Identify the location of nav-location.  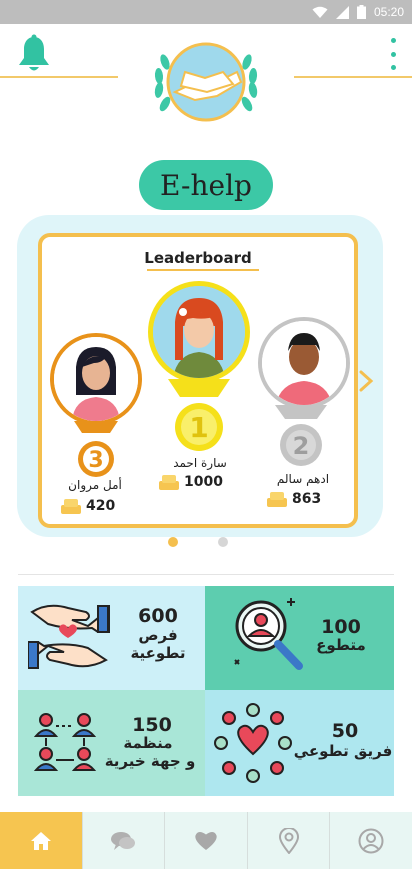
(288, 840).